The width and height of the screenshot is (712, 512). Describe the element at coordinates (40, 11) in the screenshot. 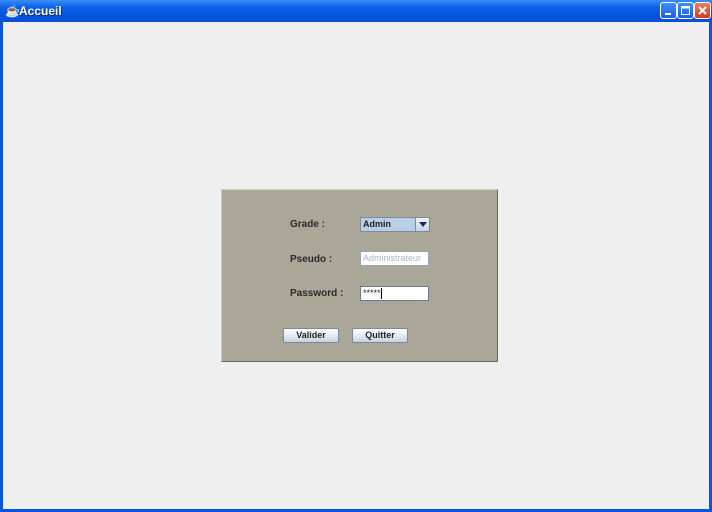

I see `window-title: Accueil` at that location.